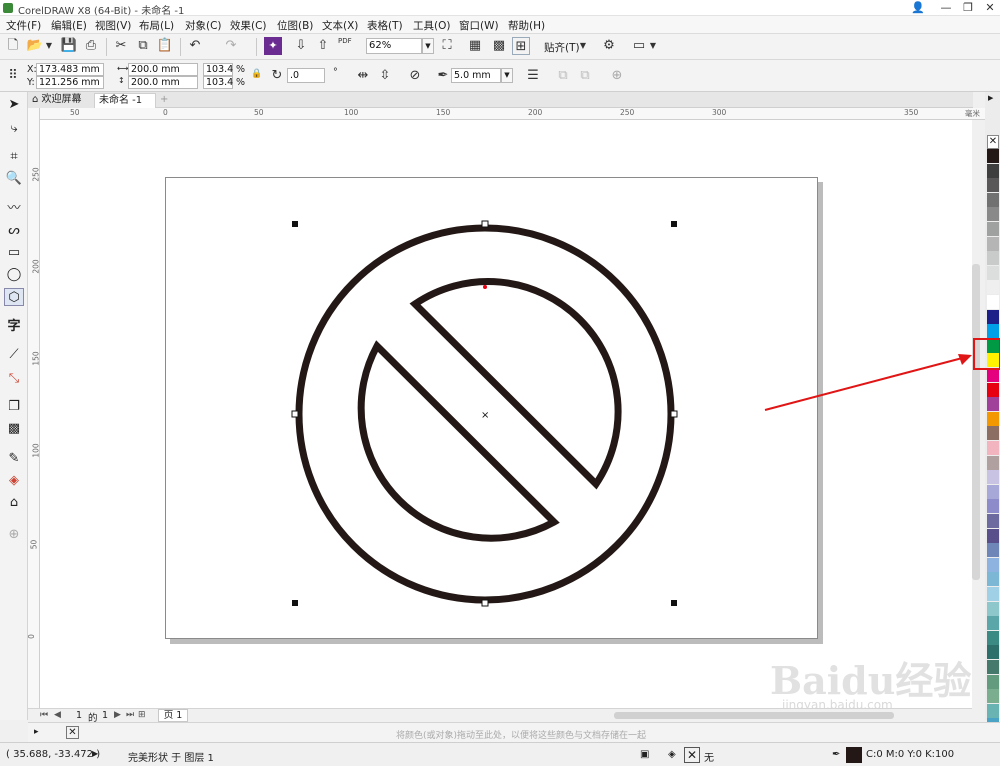 The width and height of the screenshot is (1000, 766). Describe the element at coordinates (918, 8) in the screenshot. I see `account-icon: 👤` at that location.